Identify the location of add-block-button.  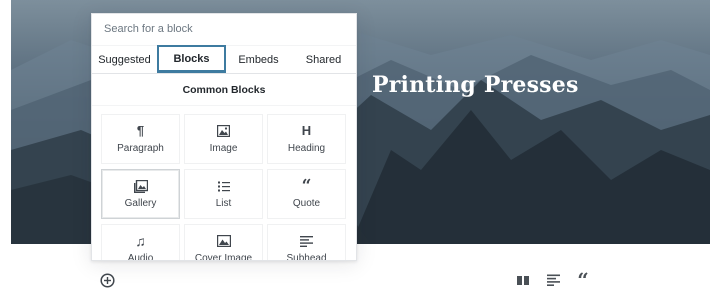
(107, 280).